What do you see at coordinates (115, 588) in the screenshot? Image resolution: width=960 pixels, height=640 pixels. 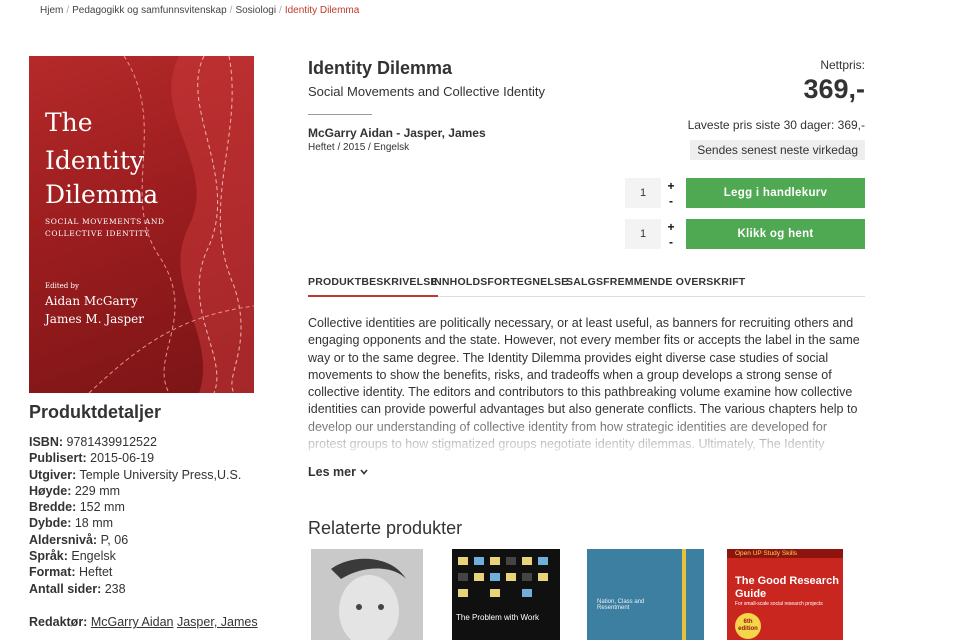 I see `detail-value: 238` at bounding box center [115, 588].